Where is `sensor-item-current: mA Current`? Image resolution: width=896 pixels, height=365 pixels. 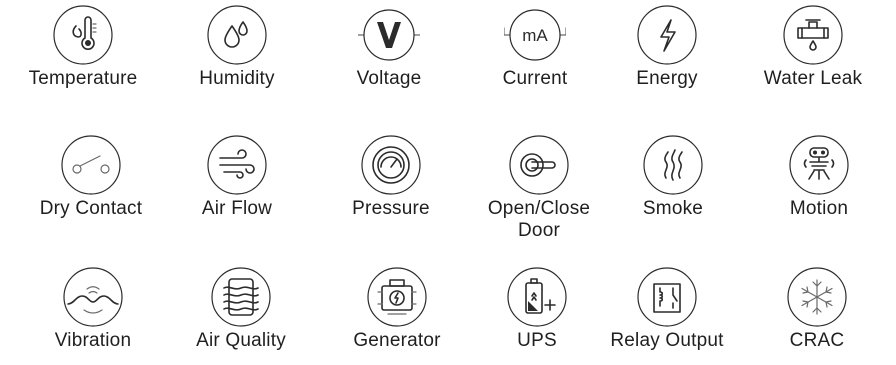
sensor-item-current: mA Current is located at coordinates (535, 47).